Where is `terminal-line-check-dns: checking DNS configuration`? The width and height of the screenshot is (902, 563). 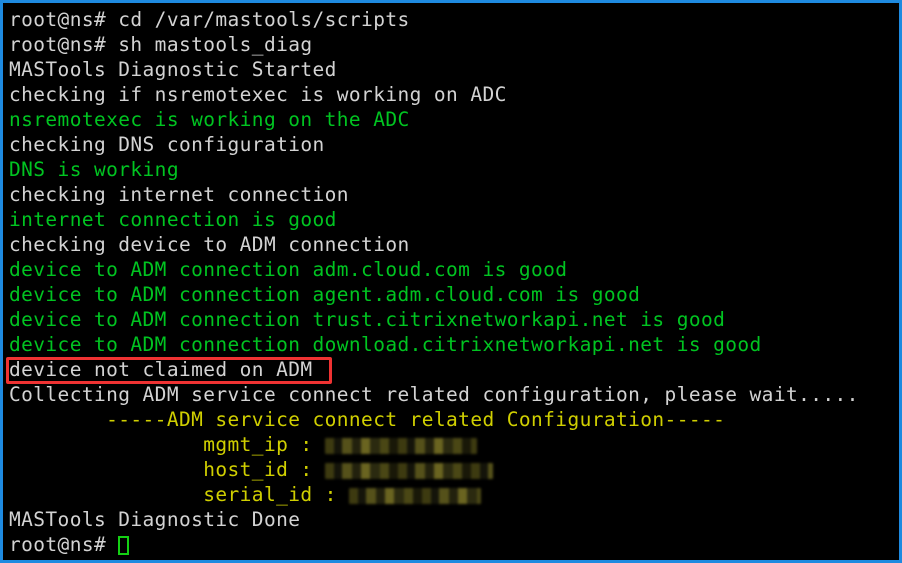 terminal-line-check-dns: checking DNS configuration is located at coordinates (167, 144).